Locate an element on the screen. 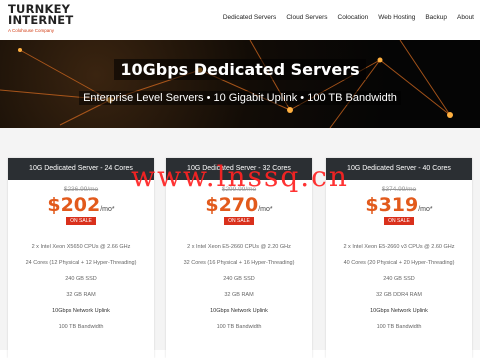 This screenshot has height=358, width=480. spec-ram: 32 GB DDR4 RAM is located at coordinates (399, 295).